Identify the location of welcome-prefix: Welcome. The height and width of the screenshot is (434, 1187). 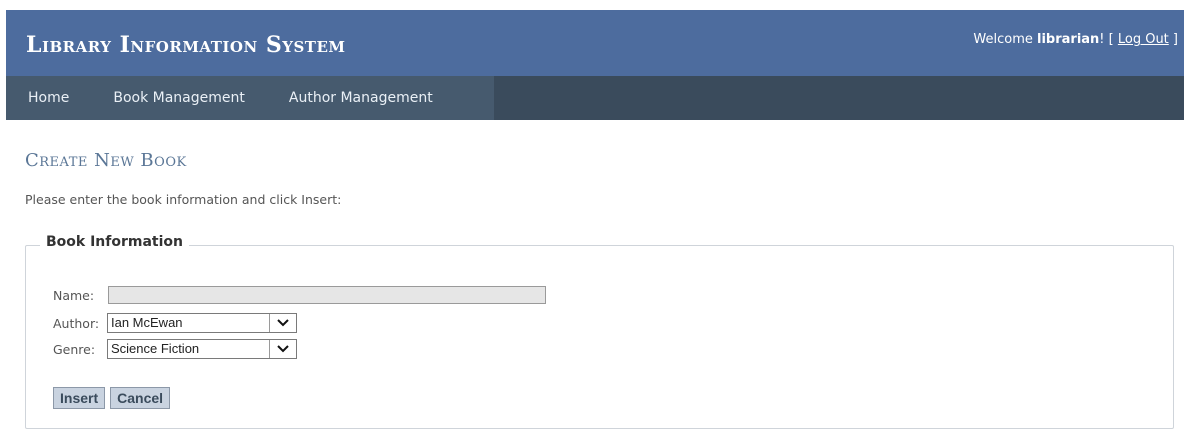
(1005, 39).